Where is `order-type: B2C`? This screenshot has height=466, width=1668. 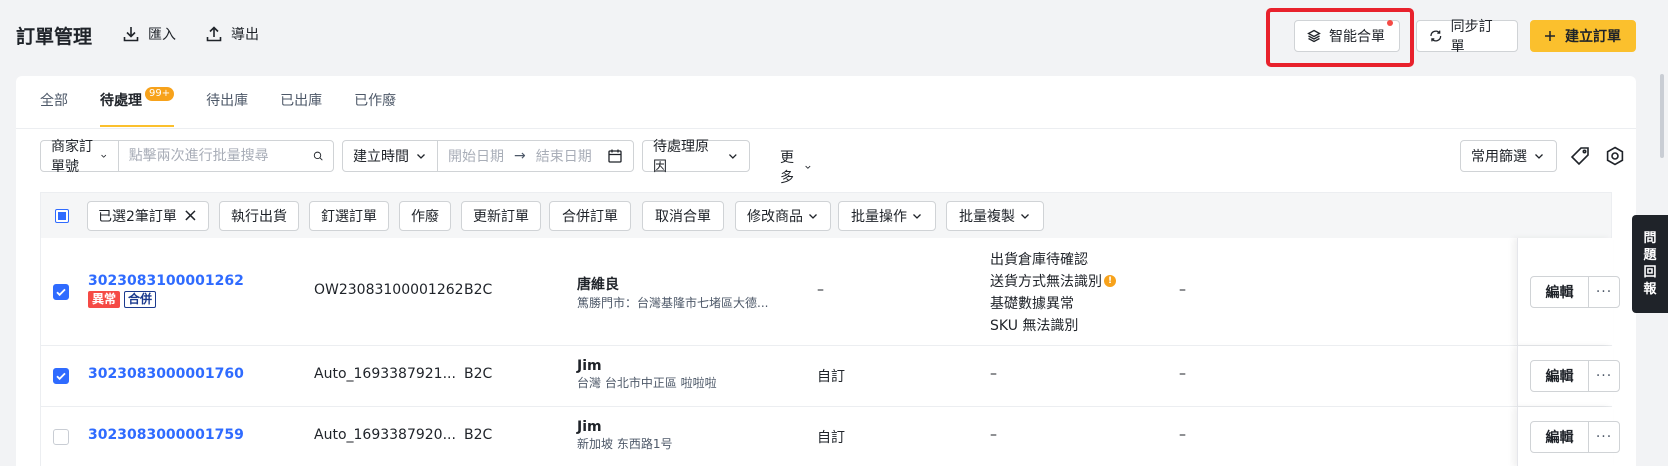
order-type: B2C is located at coordinates (478, 374).